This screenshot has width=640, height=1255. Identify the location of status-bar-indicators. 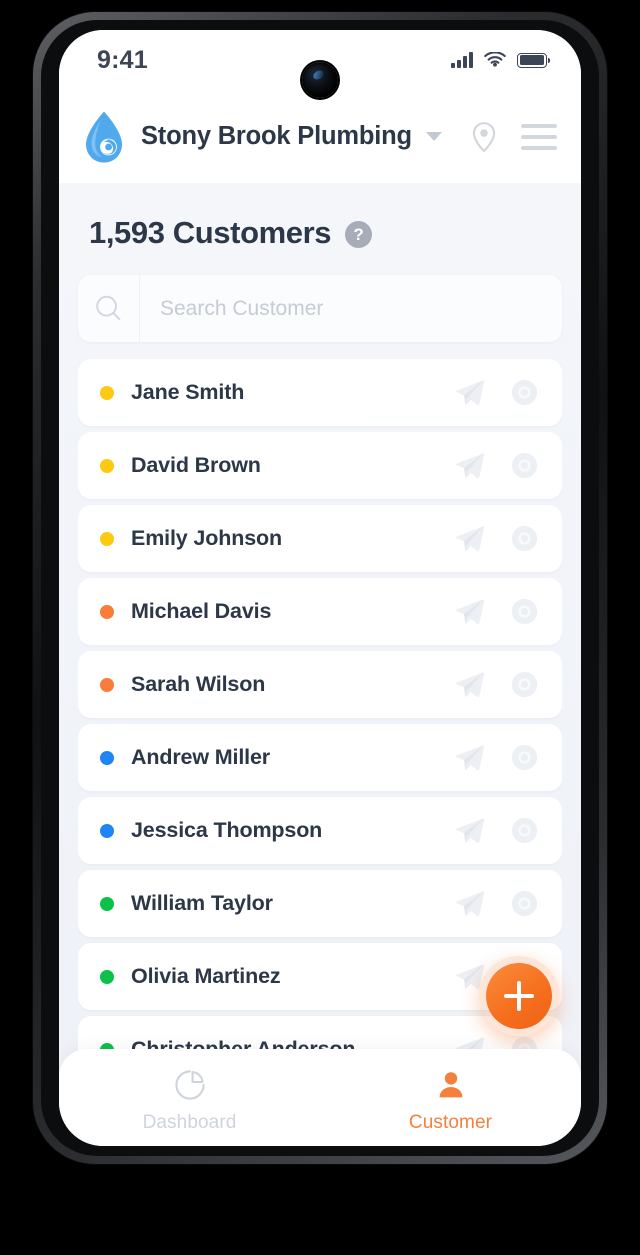
(500, 60).